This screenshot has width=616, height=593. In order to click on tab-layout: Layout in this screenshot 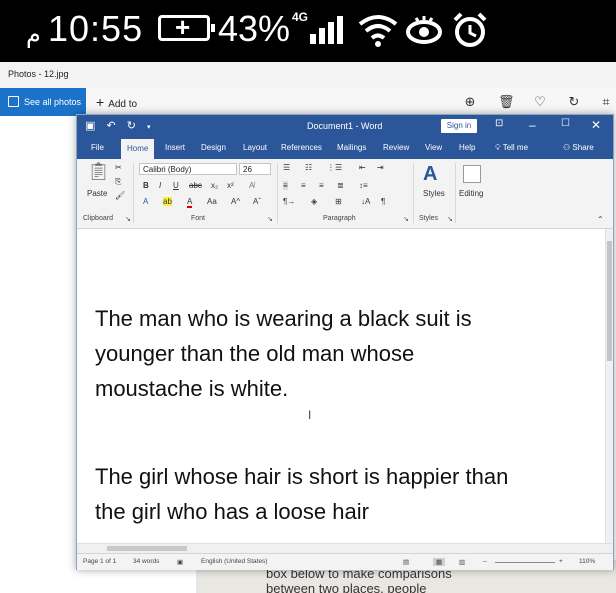, I will do `click(255, 147)`.